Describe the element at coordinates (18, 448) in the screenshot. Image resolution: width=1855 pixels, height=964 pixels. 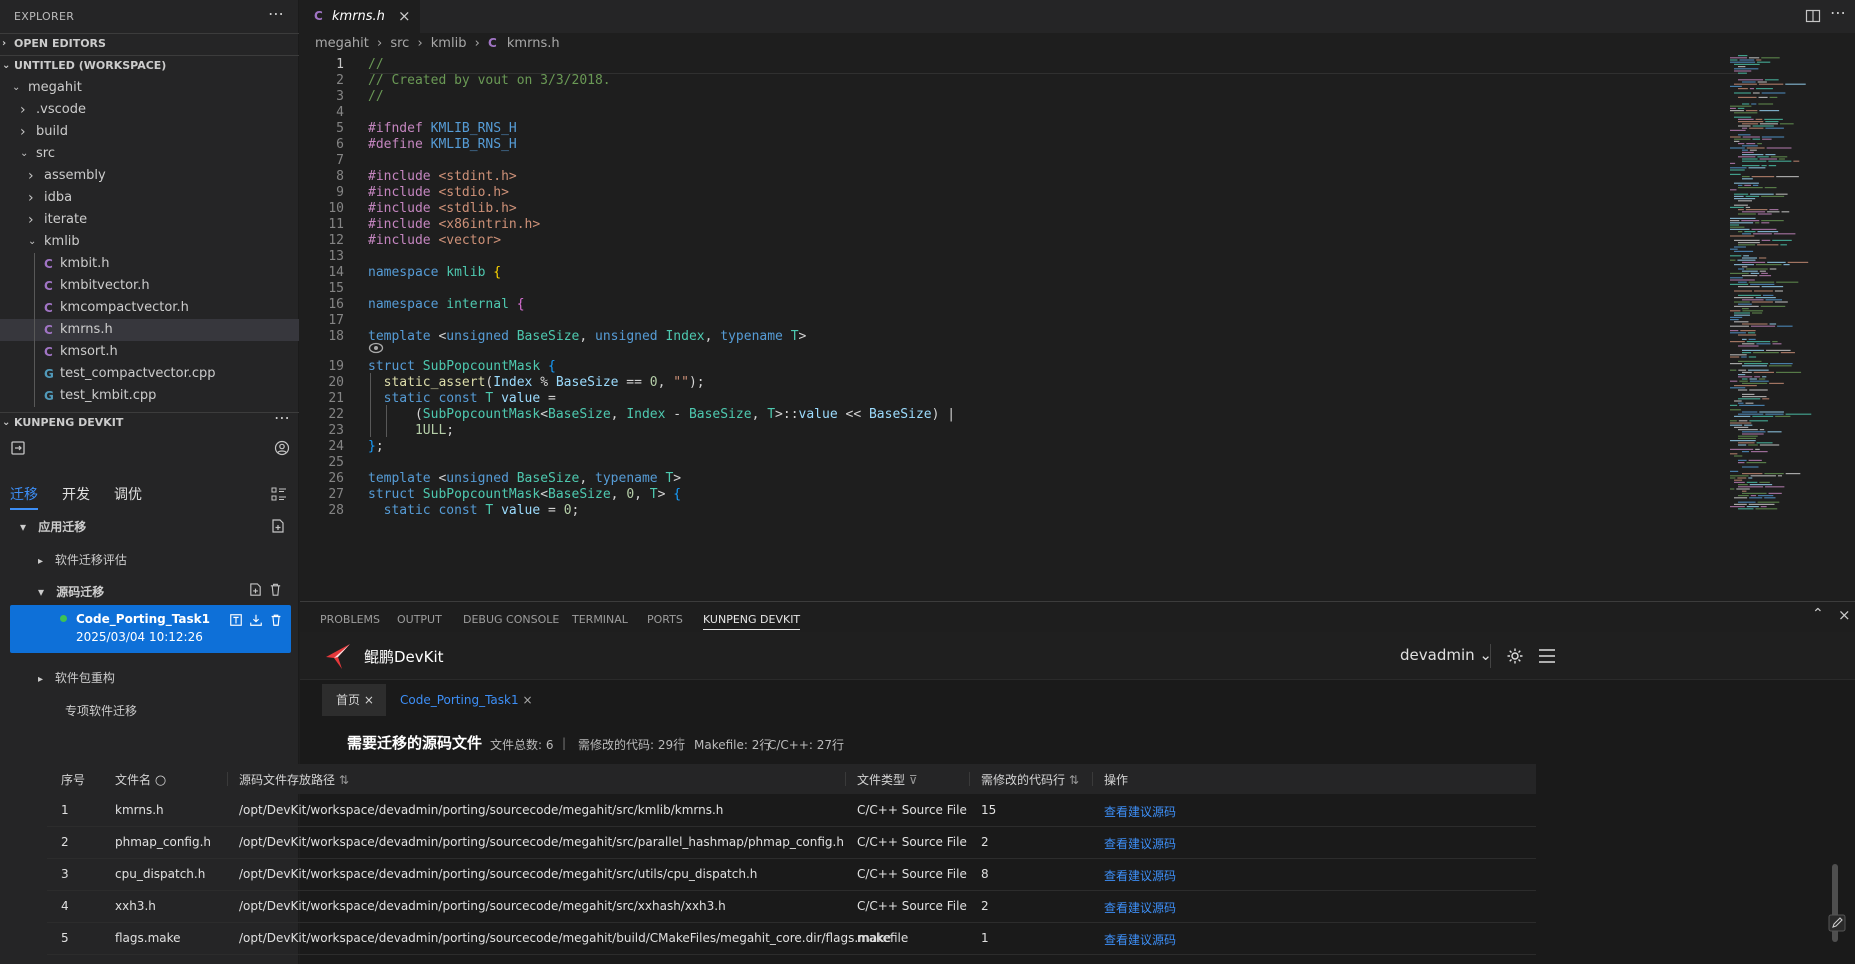
I see `import-icon` at that location.